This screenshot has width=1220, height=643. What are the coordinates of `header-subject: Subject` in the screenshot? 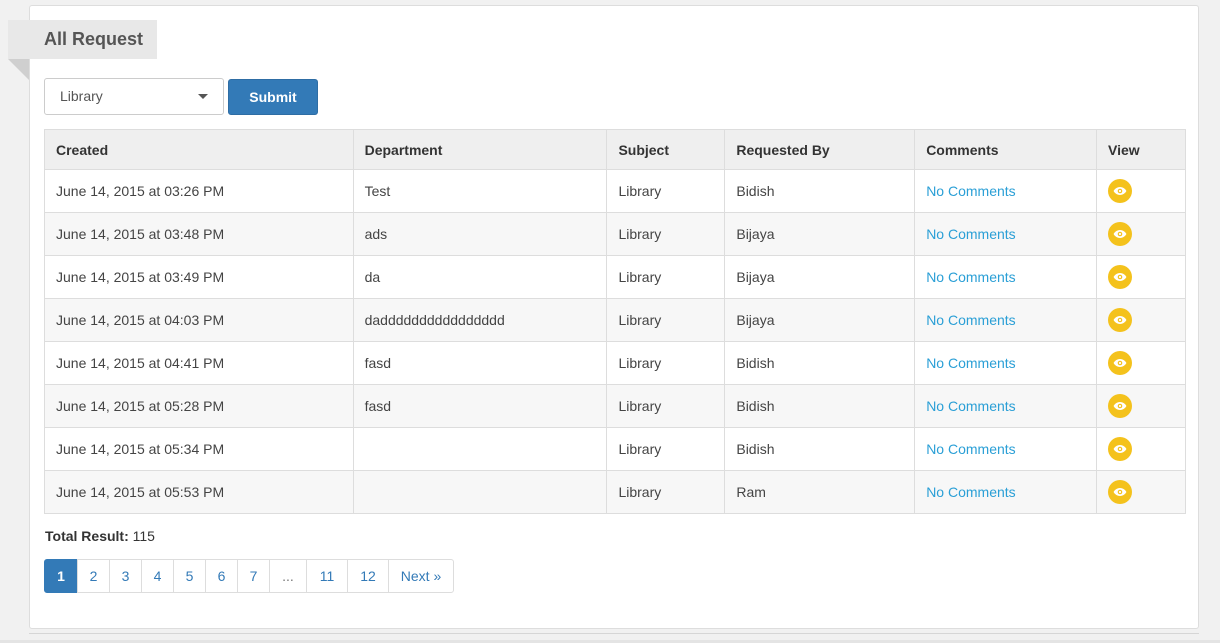 It's located at (666, 149).